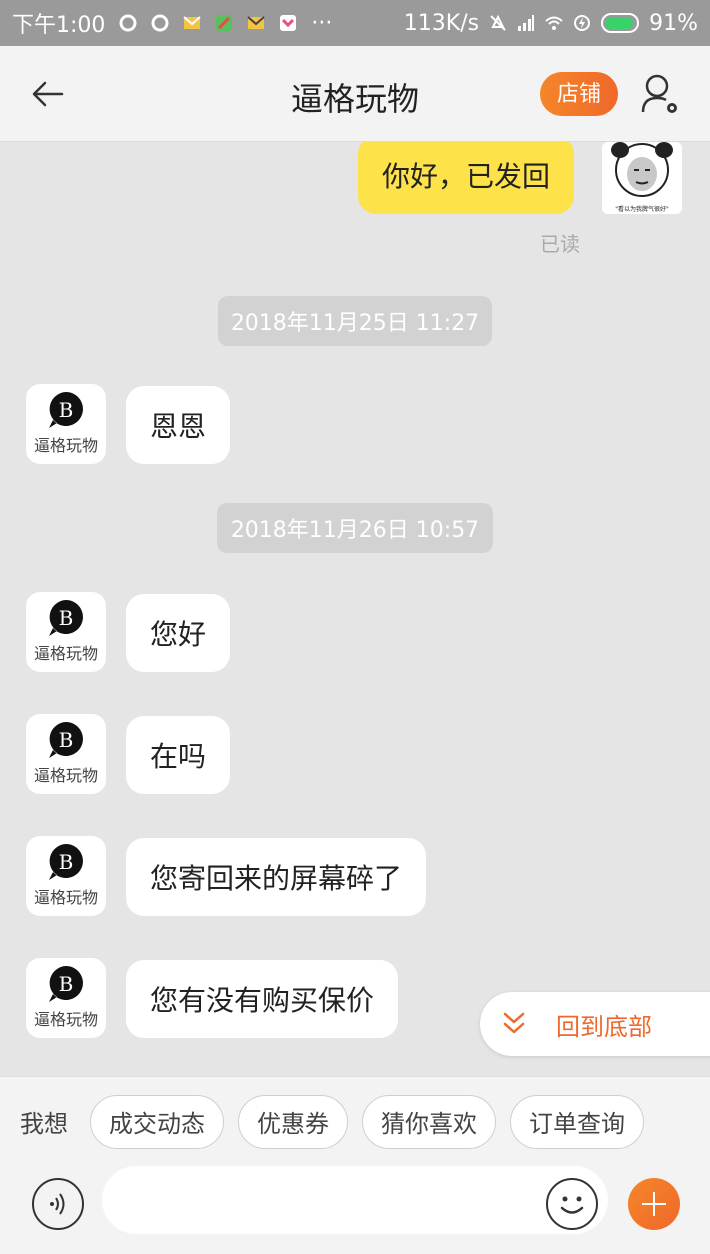 Image resolution: width=710 pixels, height=1254 pixels. I want to click on message-text: 在吗, so click(178, 756).